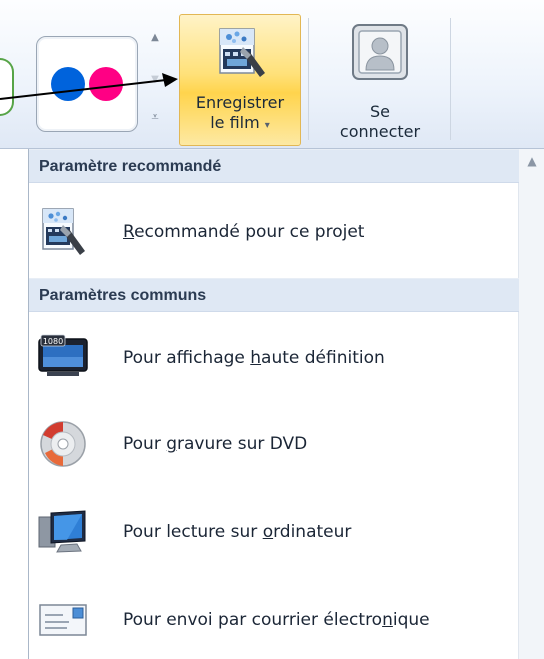 The image size is (544, 659). I want to click on menu-item-dvd: Pour gravure sur DVD, so click(274, 444).